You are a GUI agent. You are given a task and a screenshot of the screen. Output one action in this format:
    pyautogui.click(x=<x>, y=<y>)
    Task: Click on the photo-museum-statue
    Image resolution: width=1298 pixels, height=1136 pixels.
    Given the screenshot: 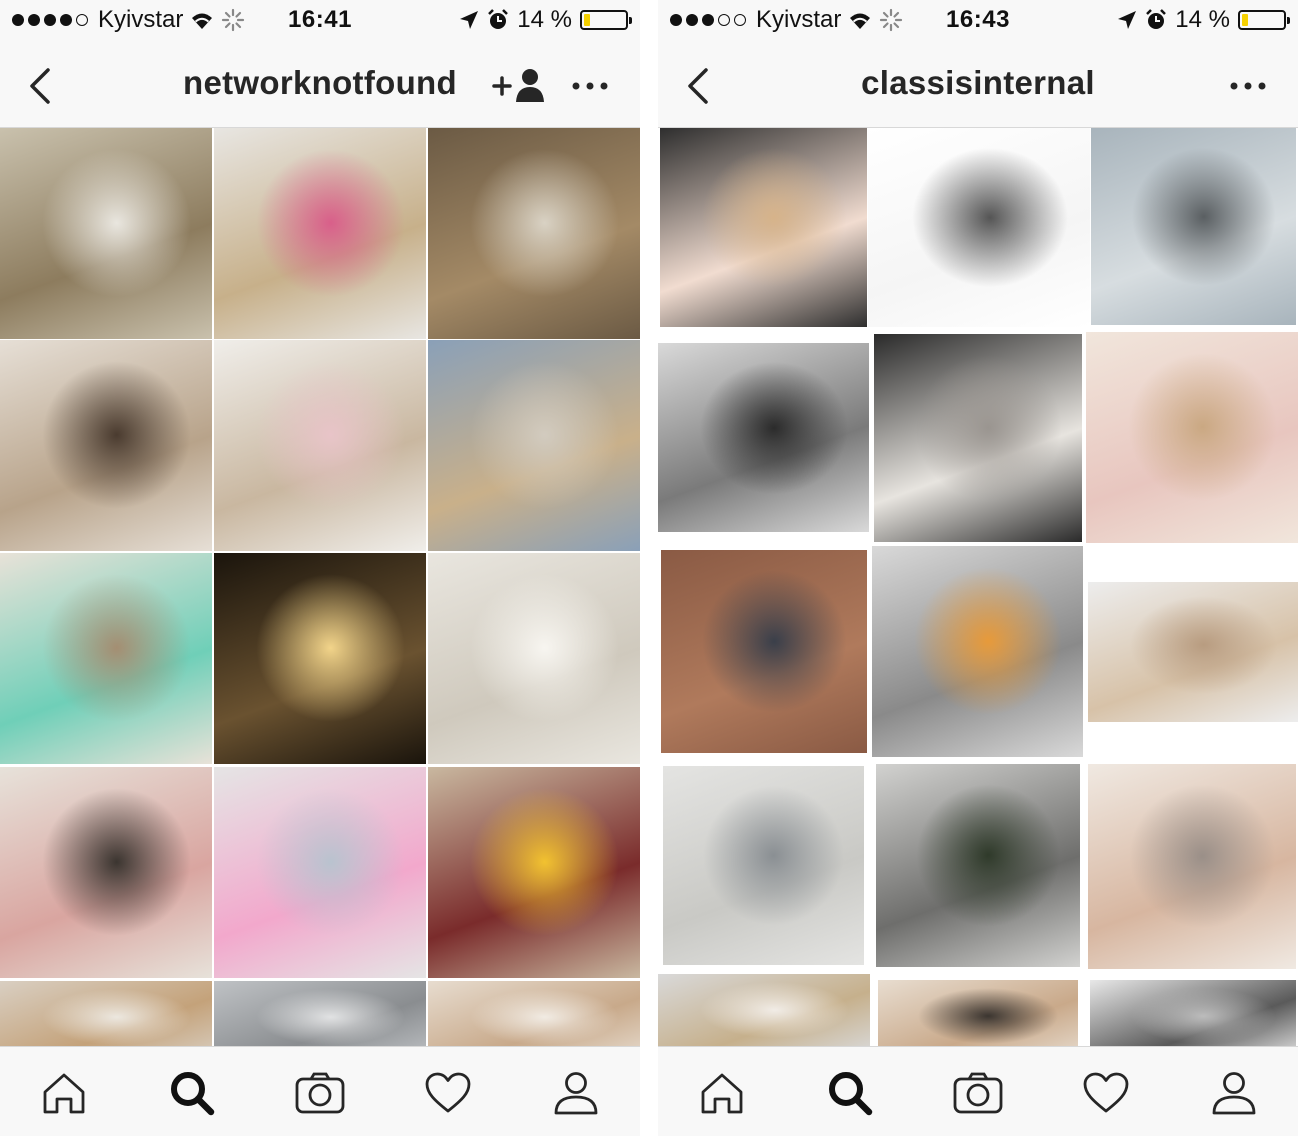 What is the action you would take?
    pyautogui.click(x=534, y=233)
    